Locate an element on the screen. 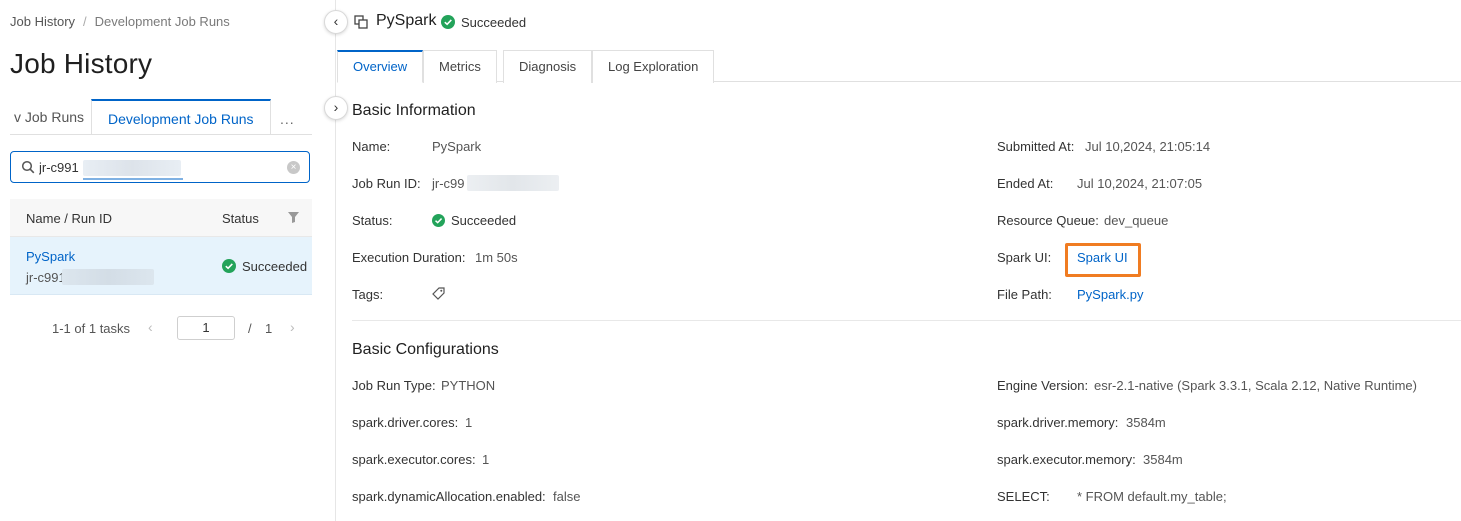 The image size is (1461, 521). field-value: PySpark is located at coordinates (457, 146).